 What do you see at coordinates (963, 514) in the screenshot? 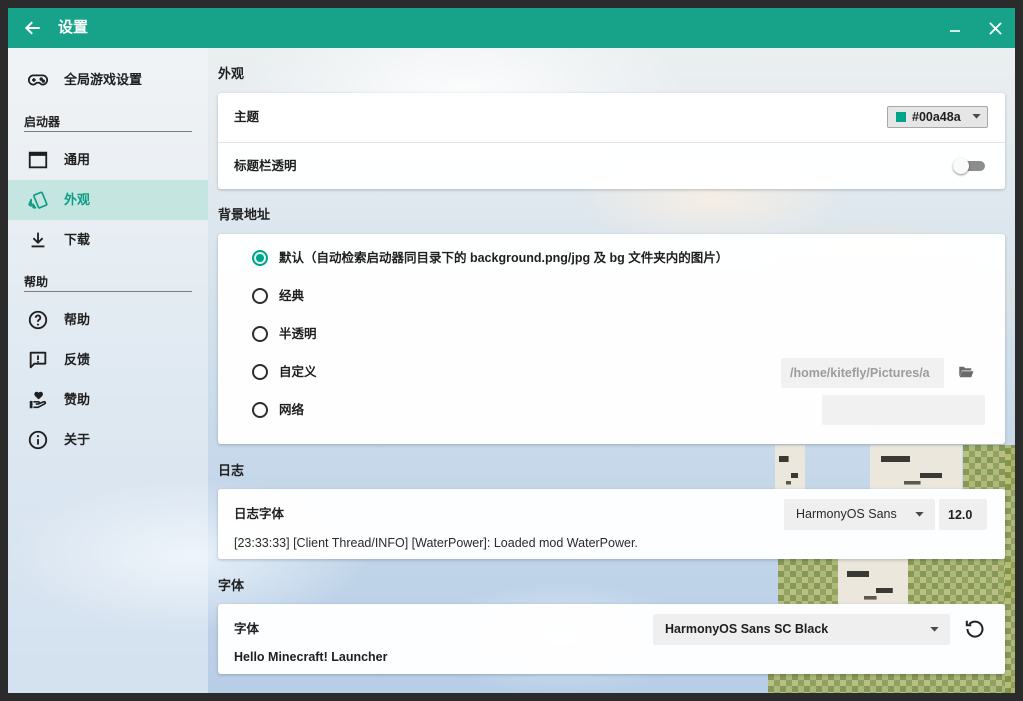
I see `log-font-size-input` at bounding box center [963, 514].